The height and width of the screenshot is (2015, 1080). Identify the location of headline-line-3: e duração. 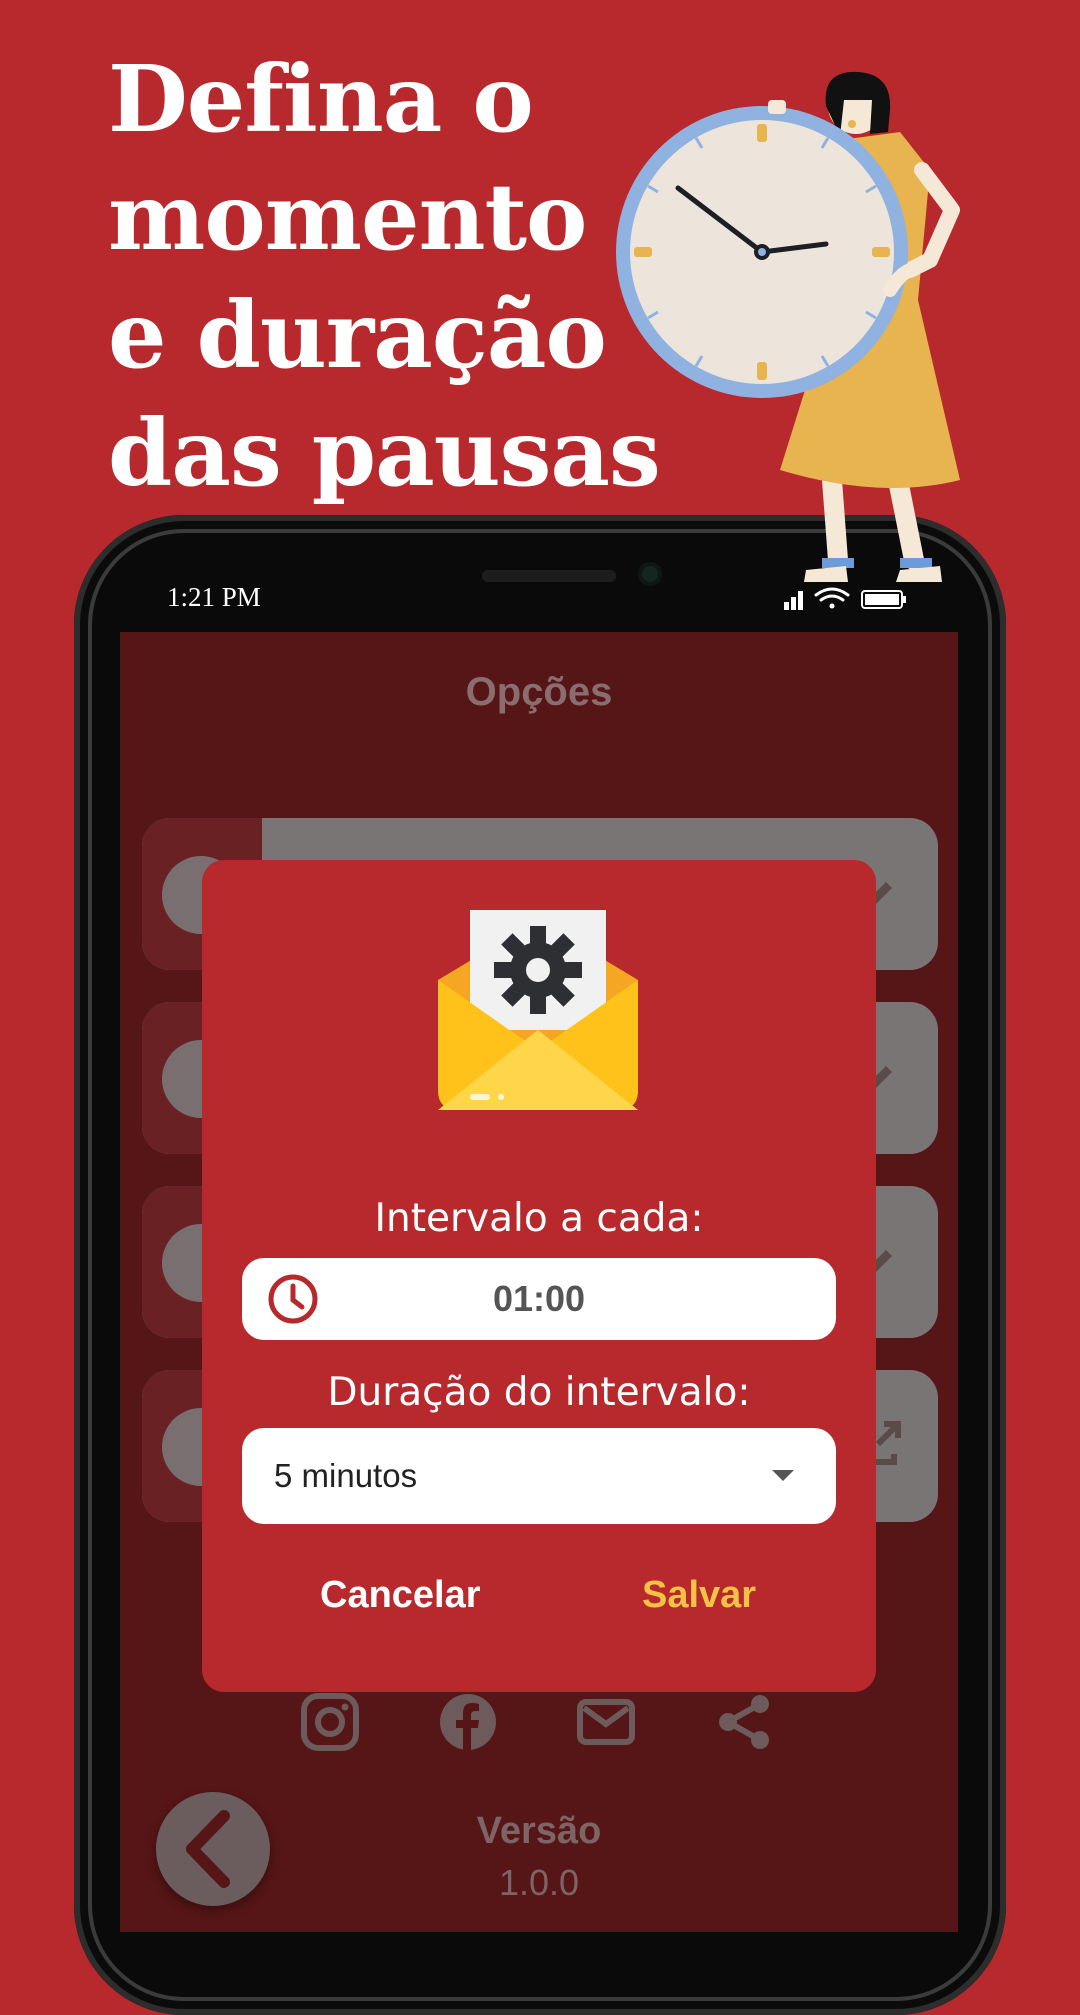
(357, 335).